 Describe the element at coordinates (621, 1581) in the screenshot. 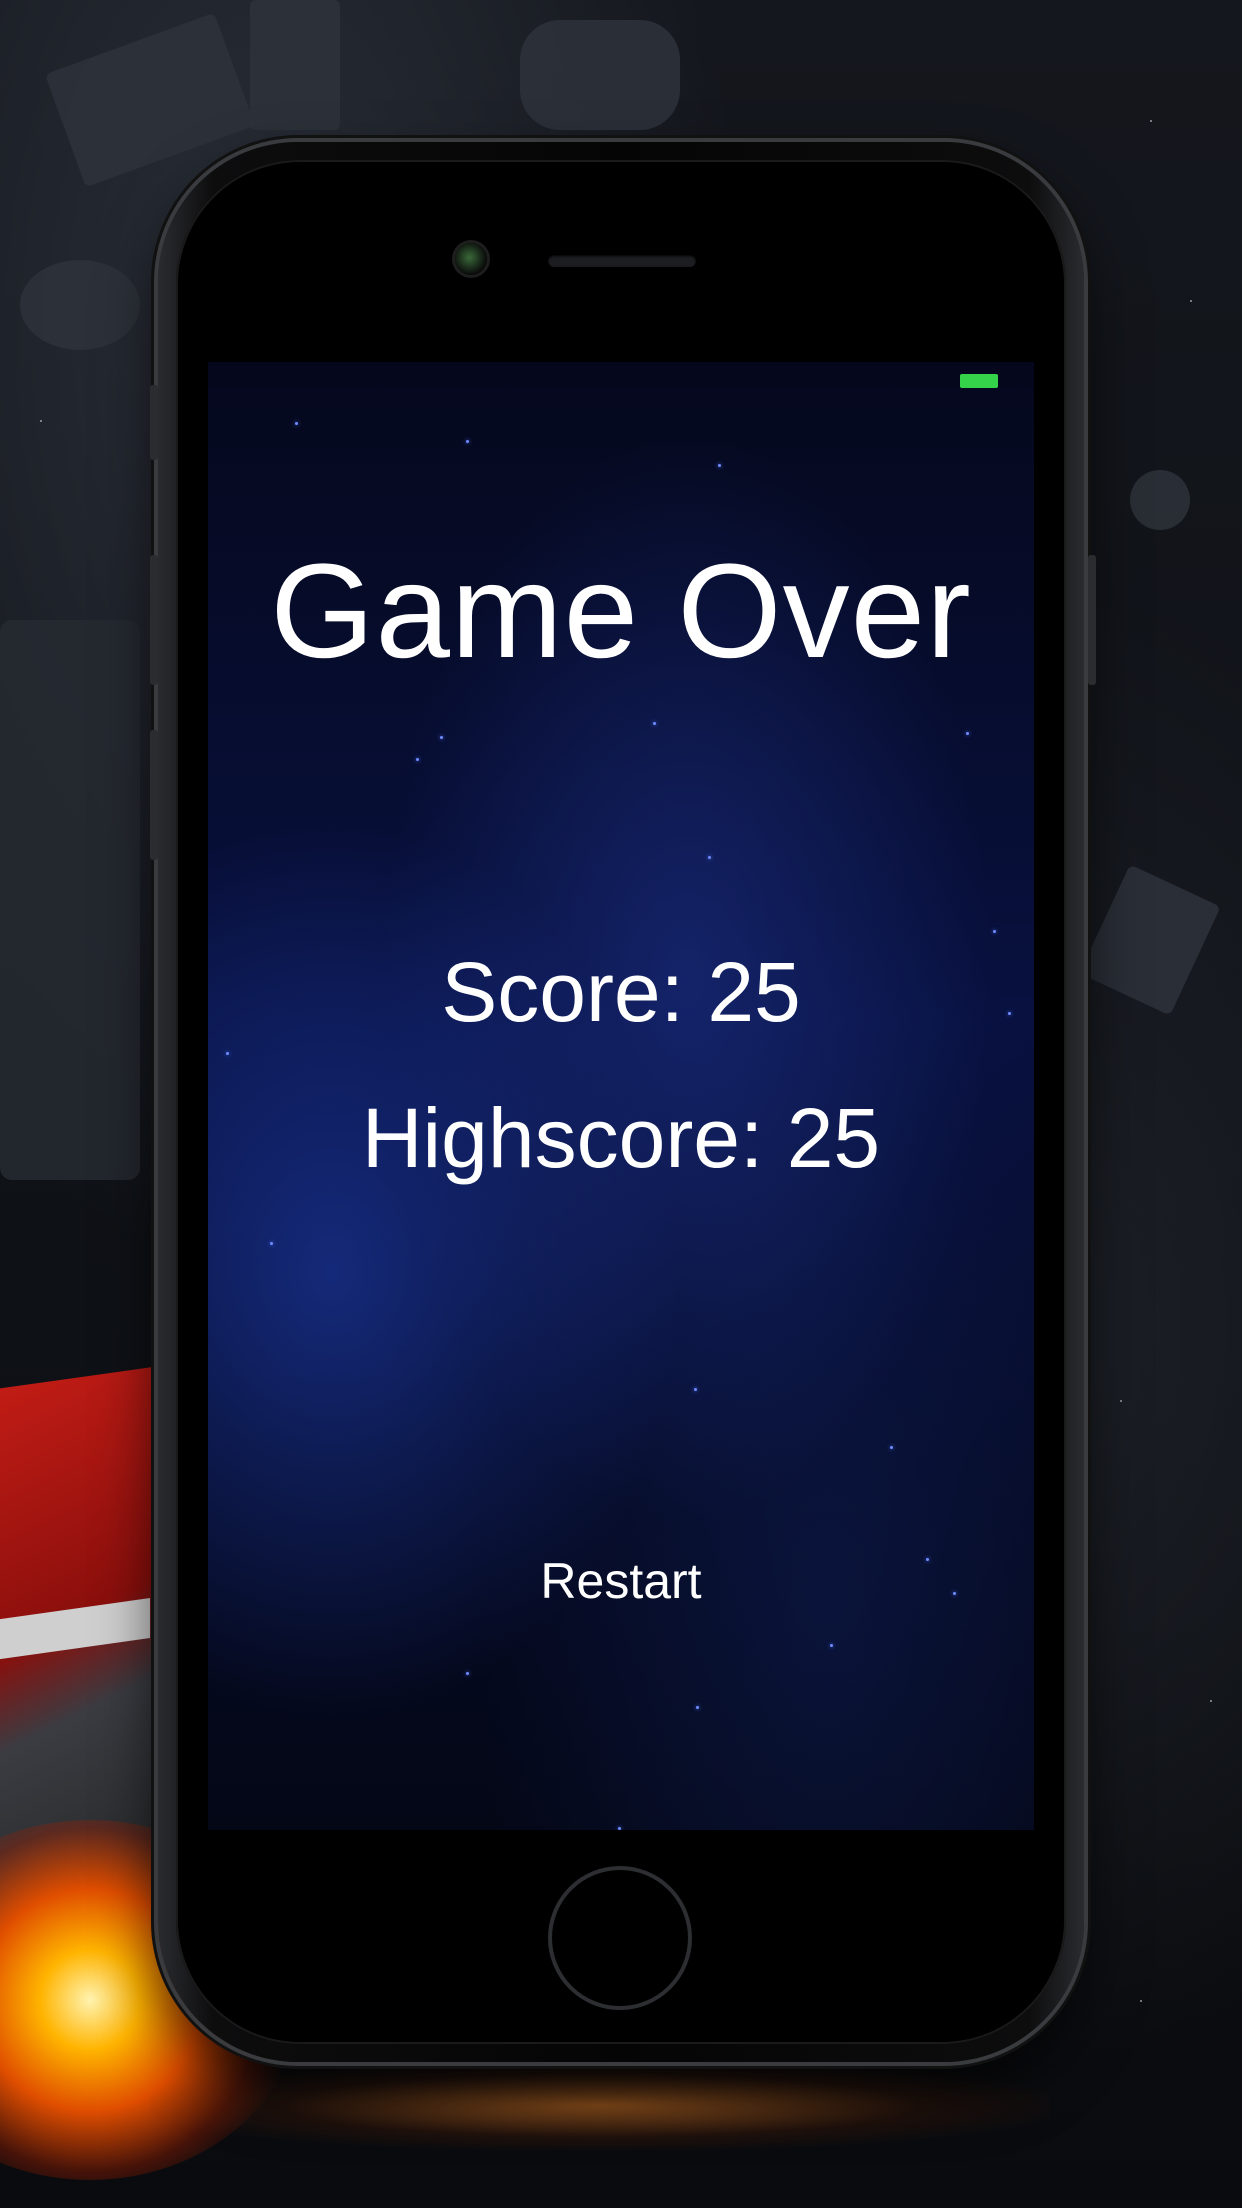

I see `restart-button: Restart` at that location.